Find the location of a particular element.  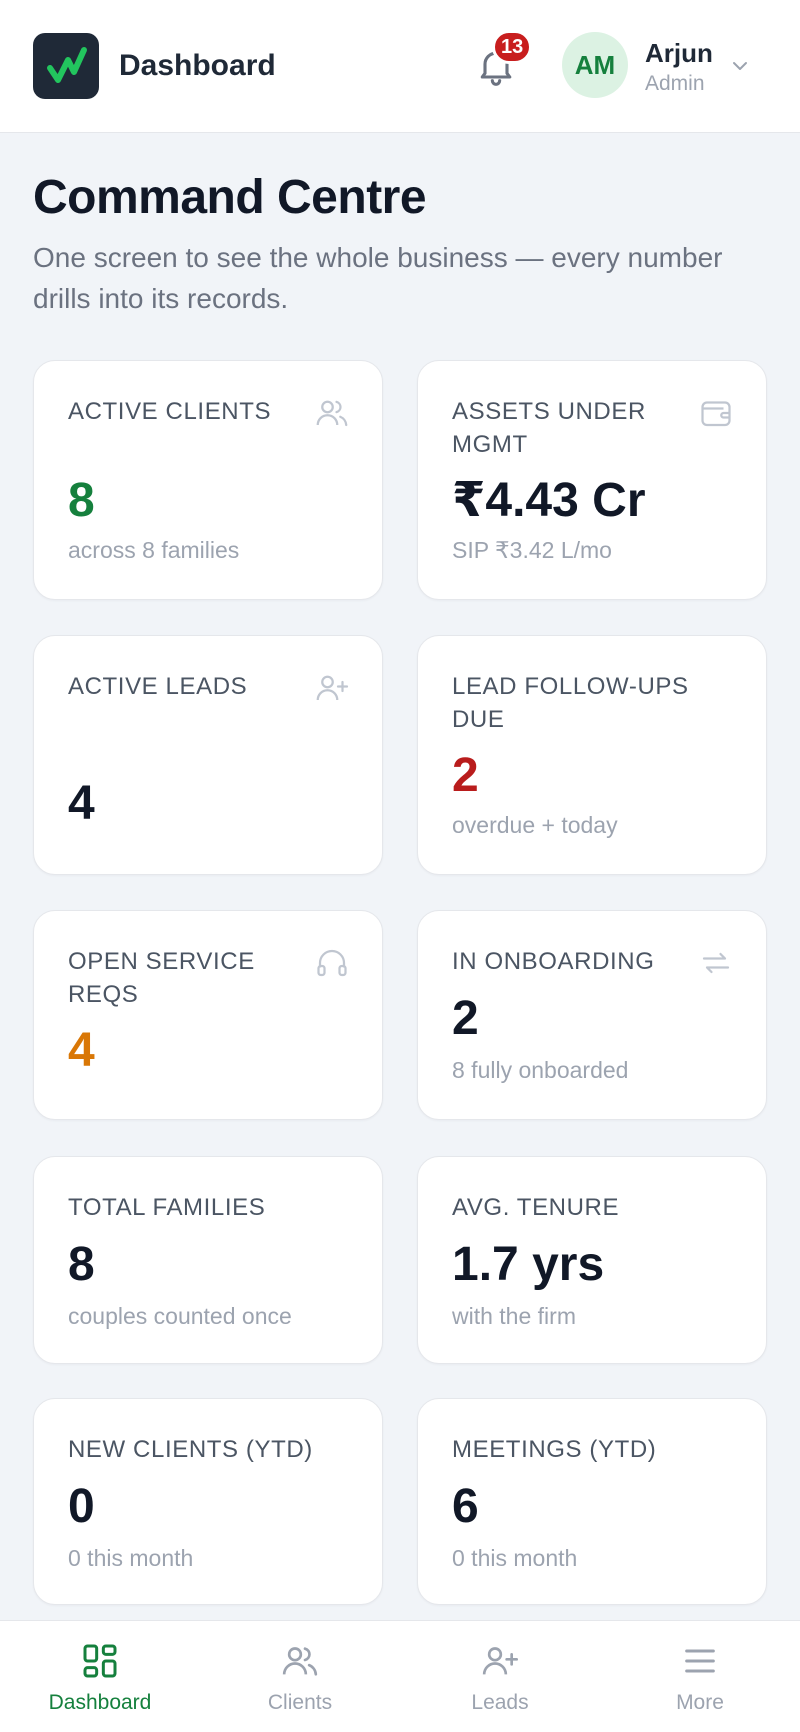

nav-item-clients: Clients is located at coordinates (300, 1676).